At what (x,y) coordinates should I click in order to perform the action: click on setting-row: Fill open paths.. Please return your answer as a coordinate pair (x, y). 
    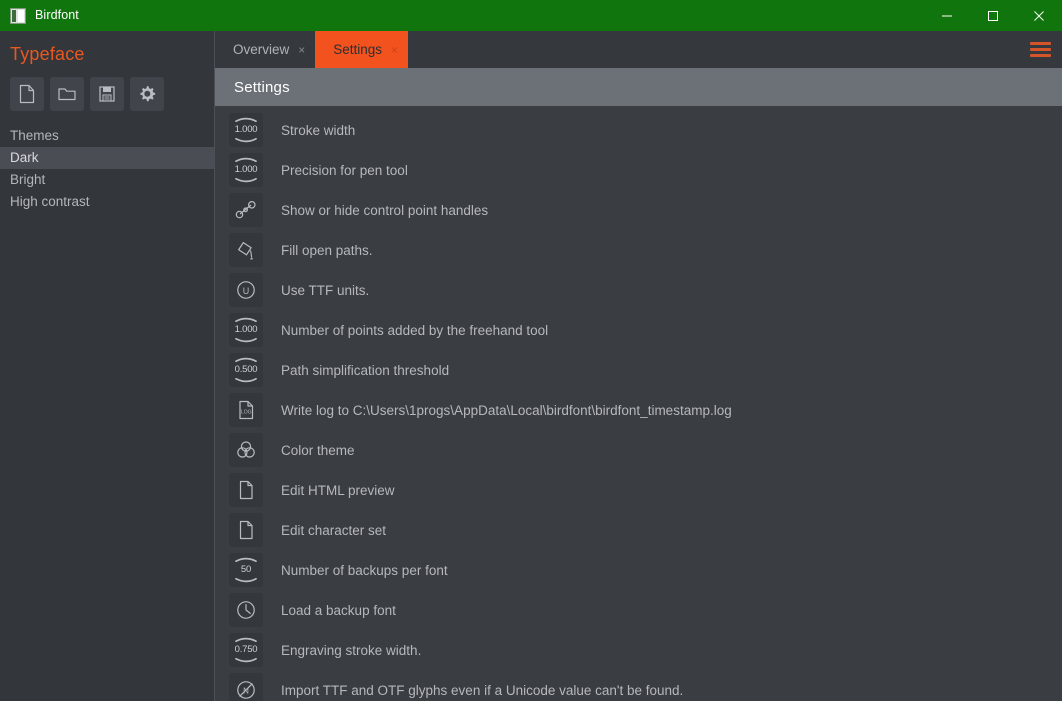
    Looking at the image, I should click on (638, 250).